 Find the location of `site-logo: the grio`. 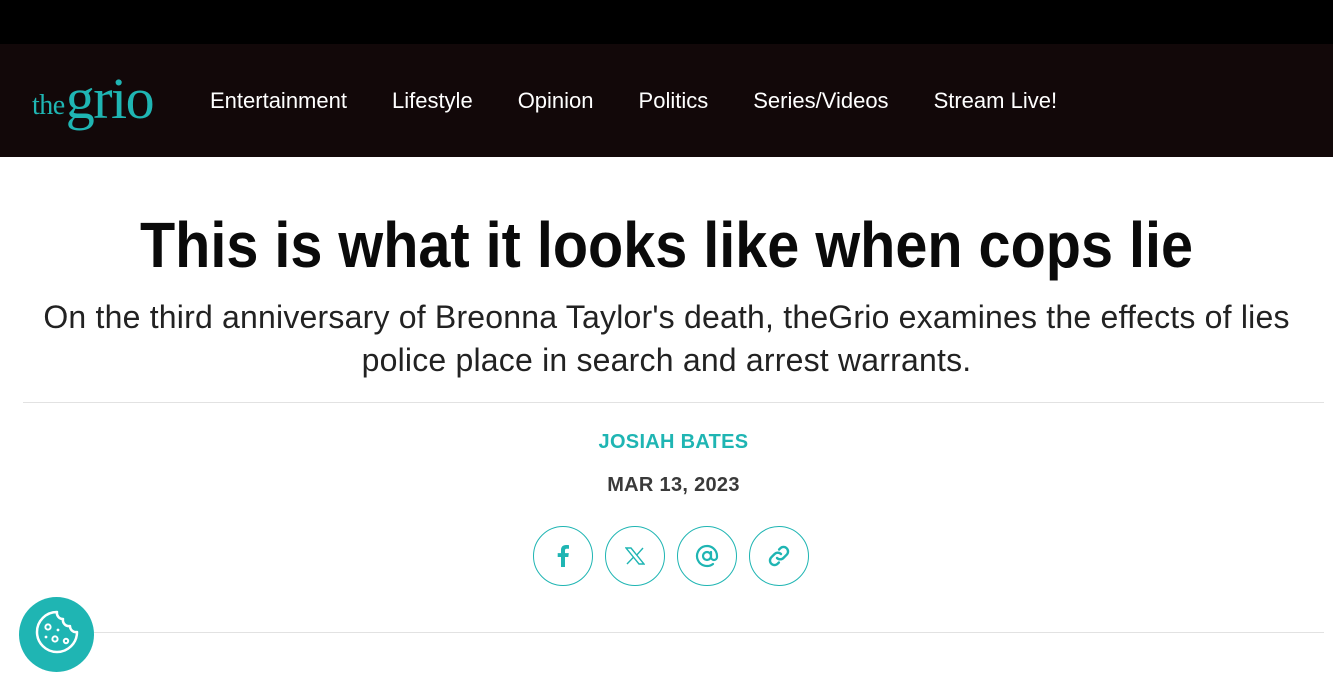

site-logo: the grio is located at coordinates (99, 103).